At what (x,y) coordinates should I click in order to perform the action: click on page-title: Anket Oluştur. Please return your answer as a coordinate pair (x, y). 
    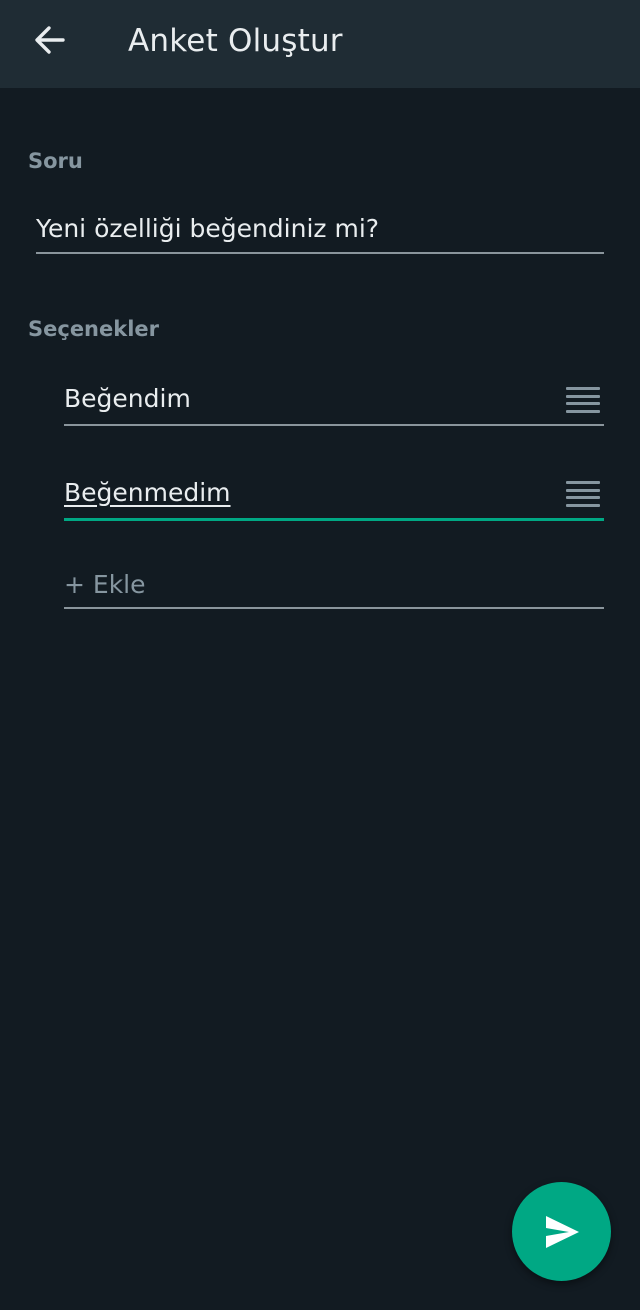
    Looking at the image, I should click on (235, 41).